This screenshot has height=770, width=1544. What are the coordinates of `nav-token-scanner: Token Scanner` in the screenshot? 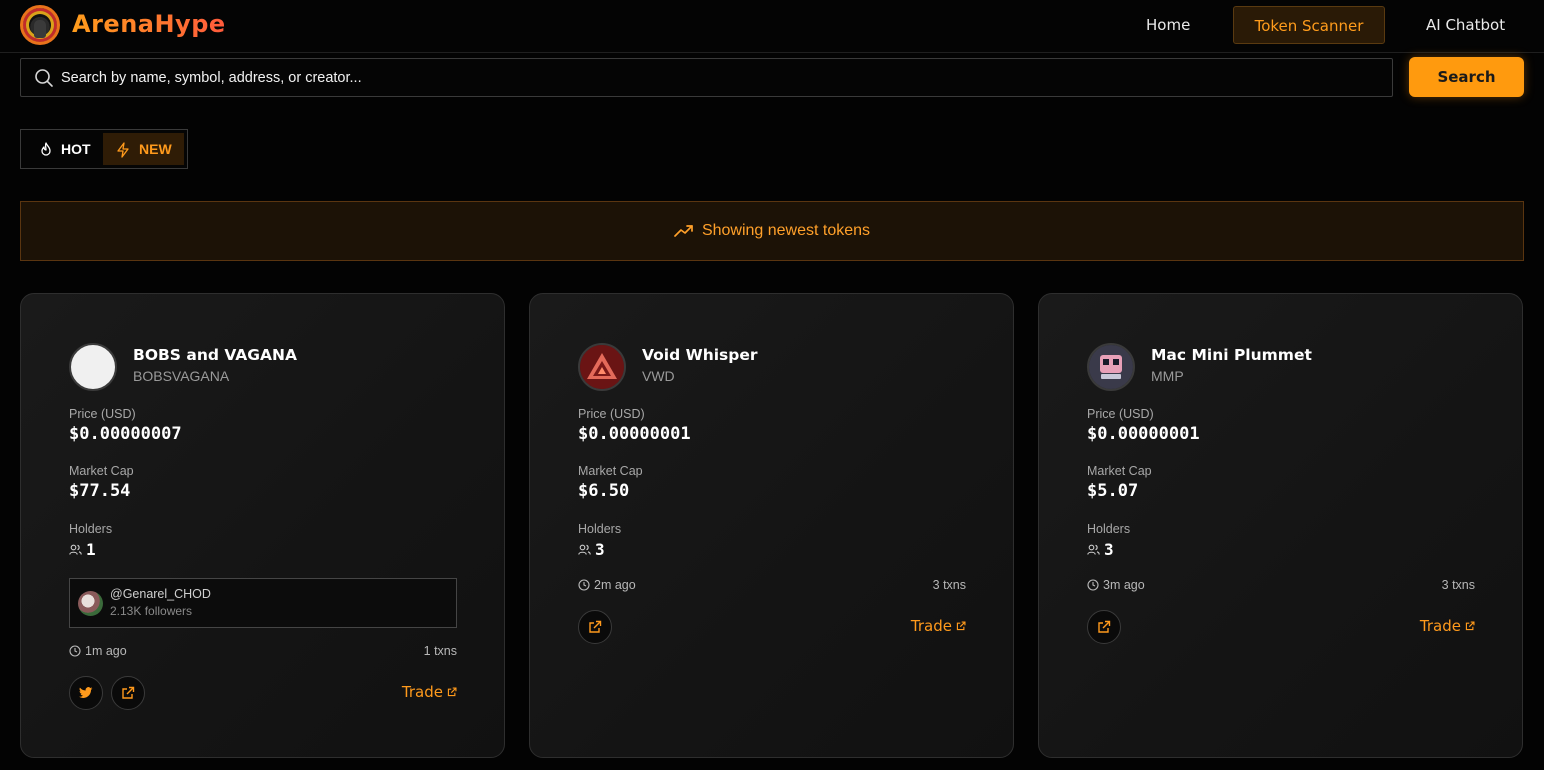 It's located at (1309, 25).